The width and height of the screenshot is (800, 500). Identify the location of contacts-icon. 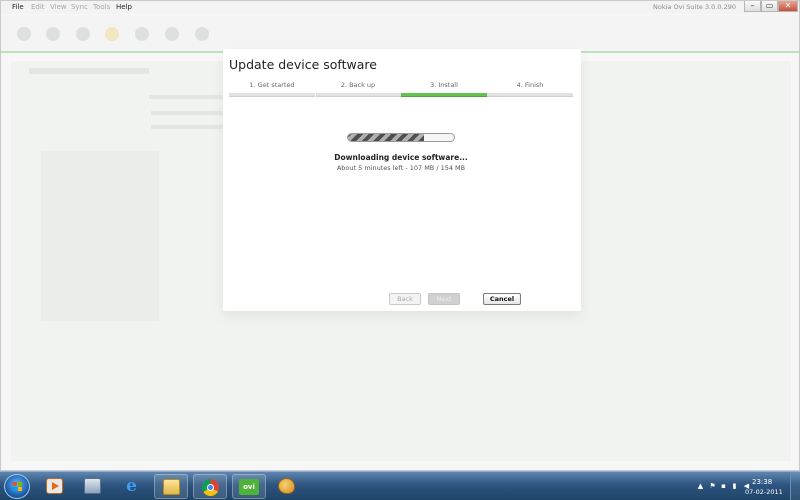
(53, 34).